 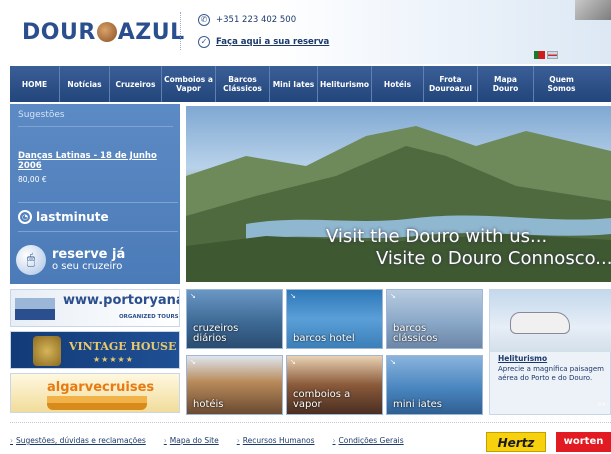 I want to click on reserve-line2: o seu cruzeiro, so click(x=87, y=266).